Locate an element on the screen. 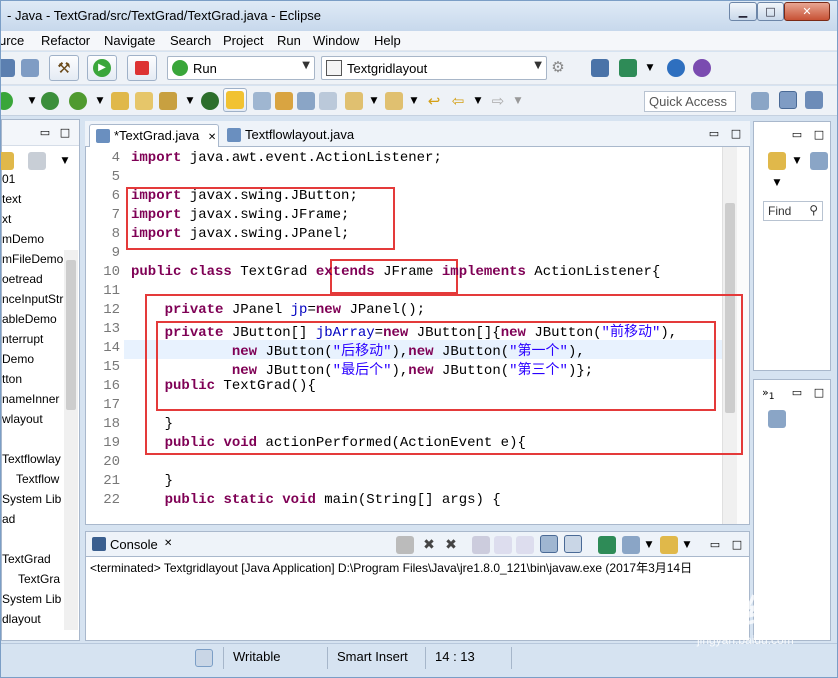  gear-icon: ⚙ is located at coordinates (558, 67).